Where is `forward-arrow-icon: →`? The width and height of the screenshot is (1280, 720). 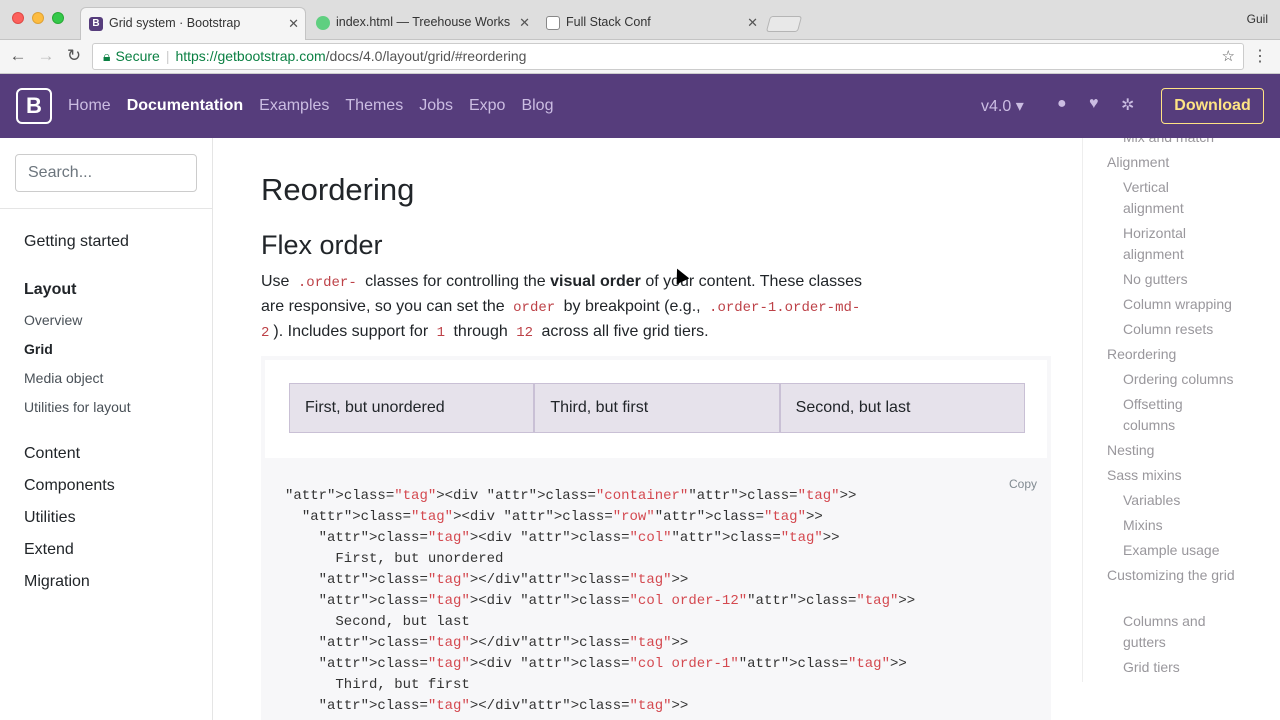
forward-arrow-icon: → is located at coordinates (46, 56).